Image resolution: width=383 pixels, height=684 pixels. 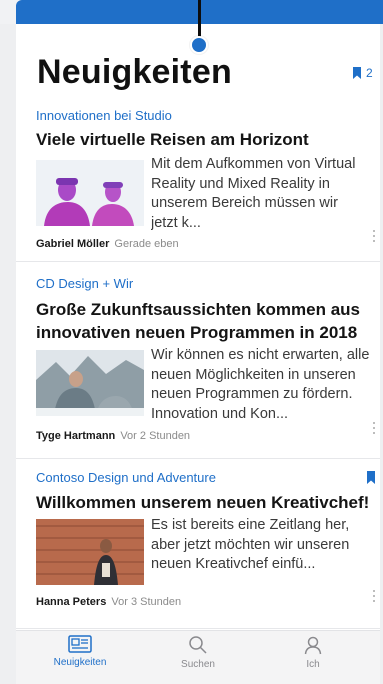 I want to click on article-category: CD Design + Wir, so click(x=84, y=283).